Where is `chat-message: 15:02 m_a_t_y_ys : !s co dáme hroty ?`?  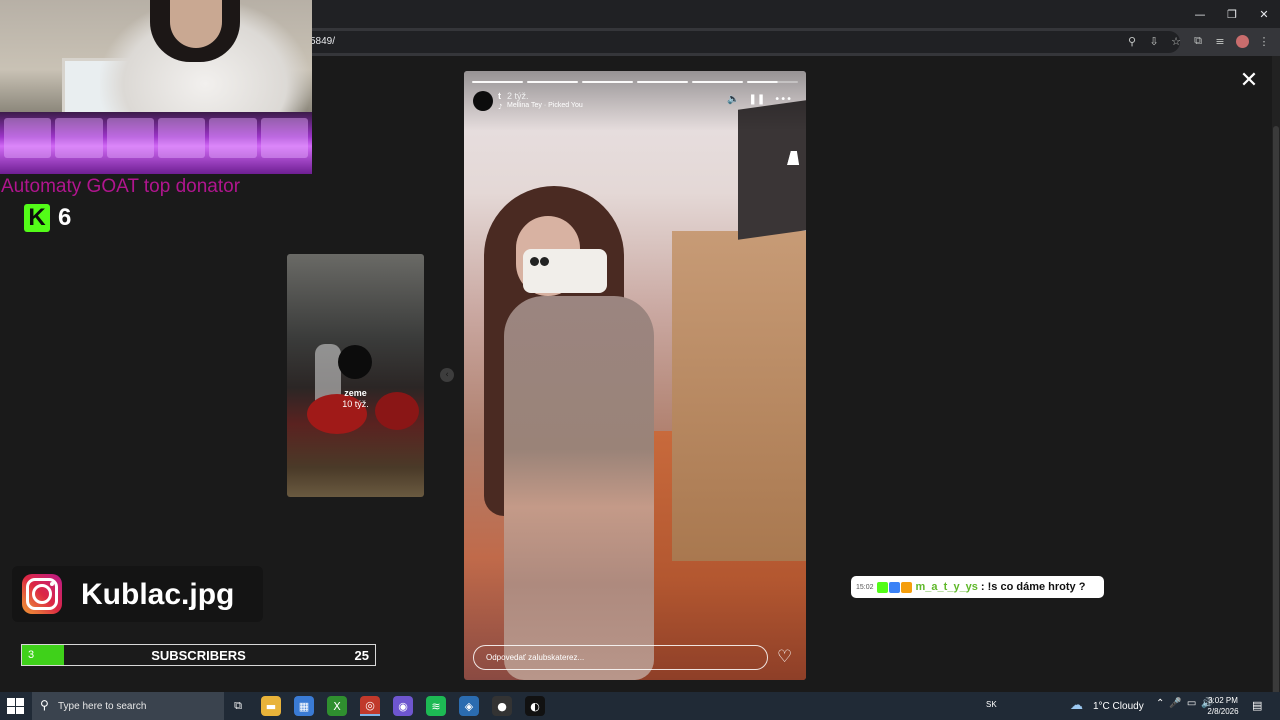
chat-message: 15:02 m_a_t_y_ys : !s co dáme hroty ? is located at coordinates (977, 587).